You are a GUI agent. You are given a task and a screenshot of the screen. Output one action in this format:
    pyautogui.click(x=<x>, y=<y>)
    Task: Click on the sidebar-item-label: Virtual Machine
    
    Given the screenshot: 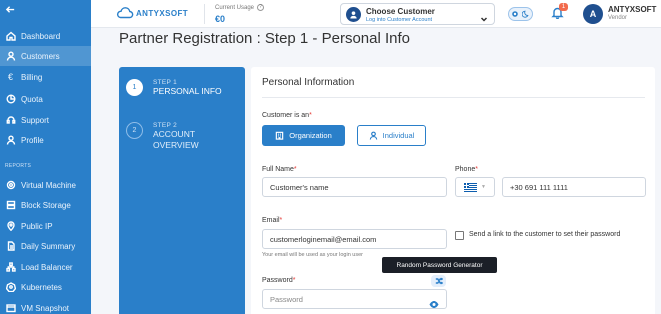 What is the action you would take?
    pyautogui.click(x=48, y=185)
    